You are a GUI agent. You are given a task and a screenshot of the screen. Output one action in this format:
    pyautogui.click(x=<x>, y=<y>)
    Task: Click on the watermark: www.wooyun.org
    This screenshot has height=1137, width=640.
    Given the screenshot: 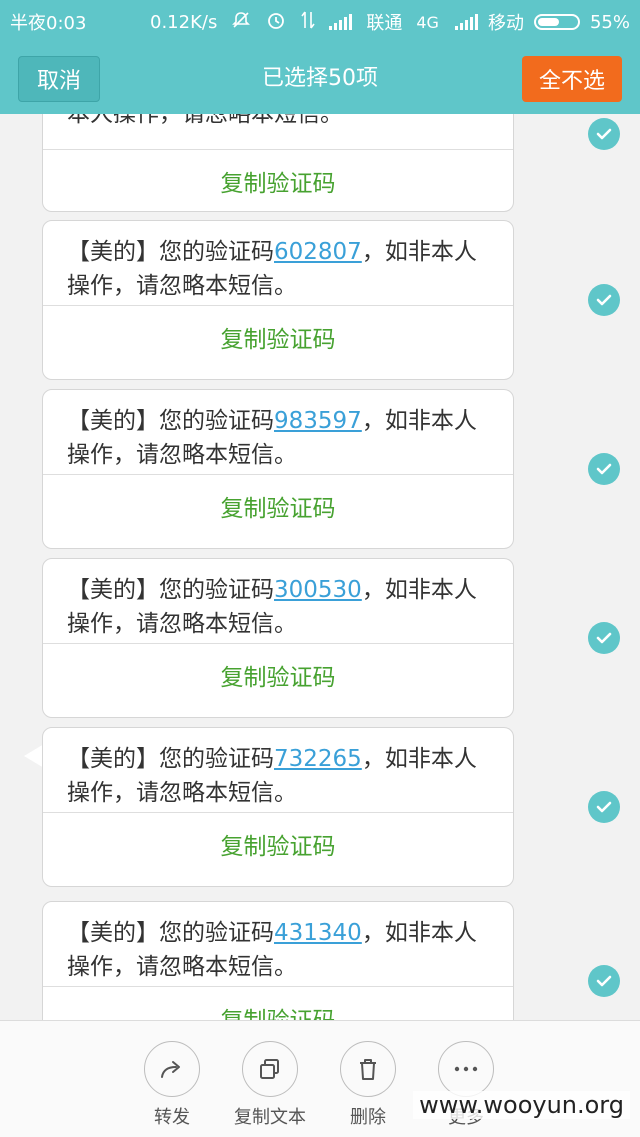 What is the action you would take?
    pyautogui.click(x=521, y=1105)
    